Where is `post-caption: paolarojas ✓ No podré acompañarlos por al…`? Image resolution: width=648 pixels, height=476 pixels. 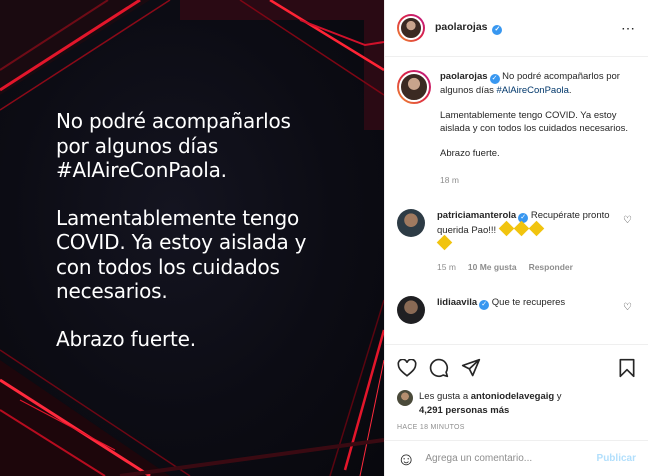 post-caption: paolarojas ✓ No podré acompañarlos por al… is located at coordinates (516, 128).